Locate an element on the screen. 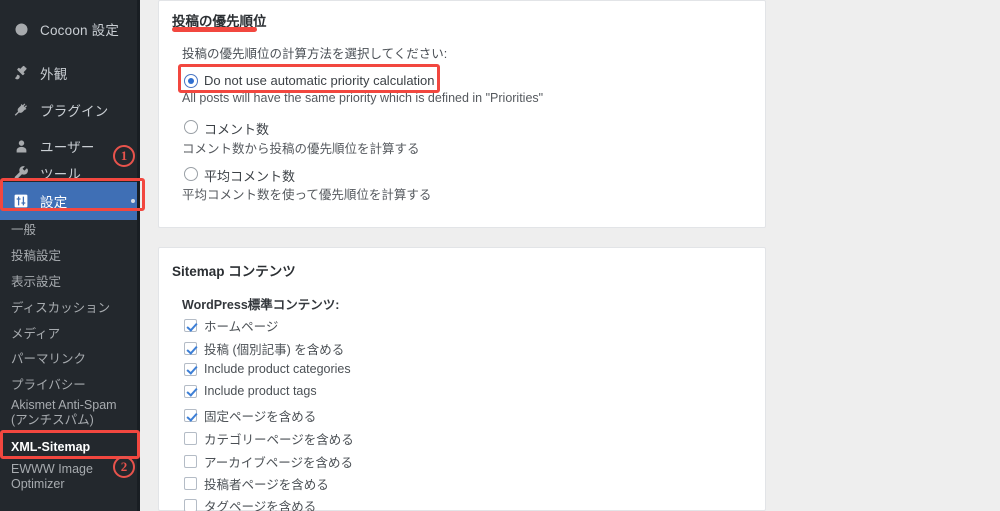 The image size is (1000, 511). sidebar-subitem-label: 表示設定 is located at coordinates (36, 282).